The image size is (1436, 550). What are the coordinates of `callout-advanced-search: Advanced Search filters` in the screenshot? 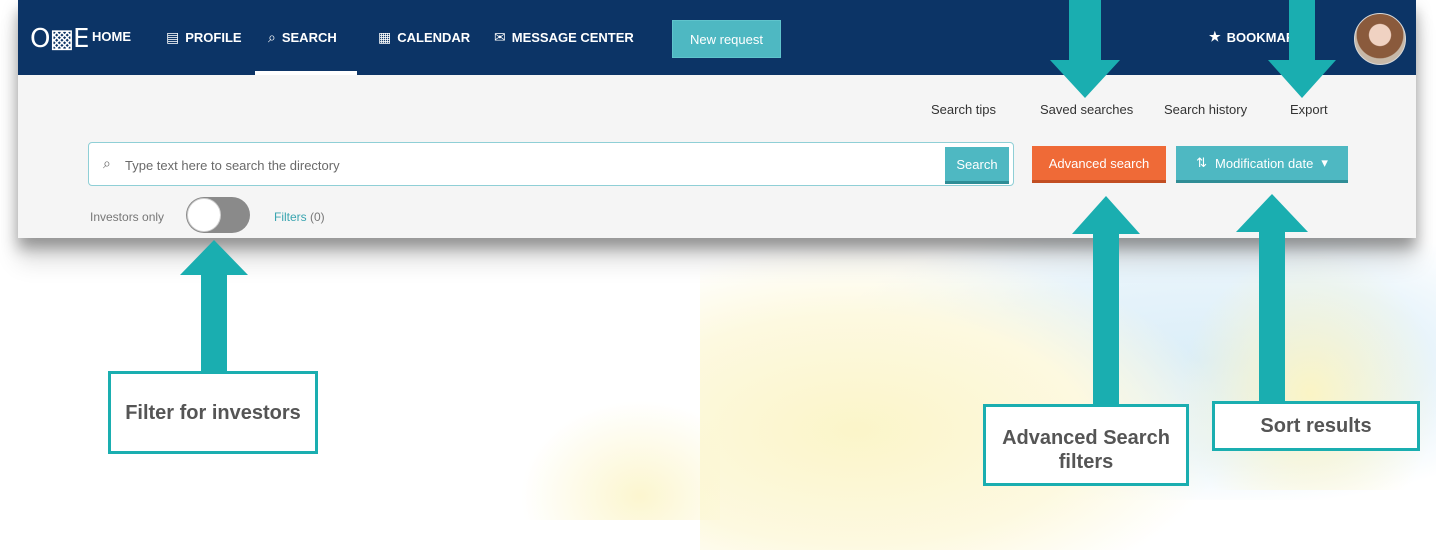 It's located at (1086, 445).